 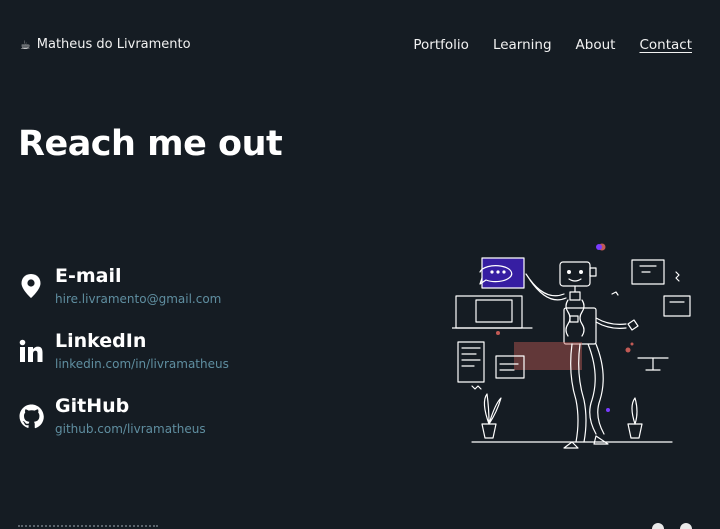 I want to click on page-title: Reach me out, so click(x=150, y=144).